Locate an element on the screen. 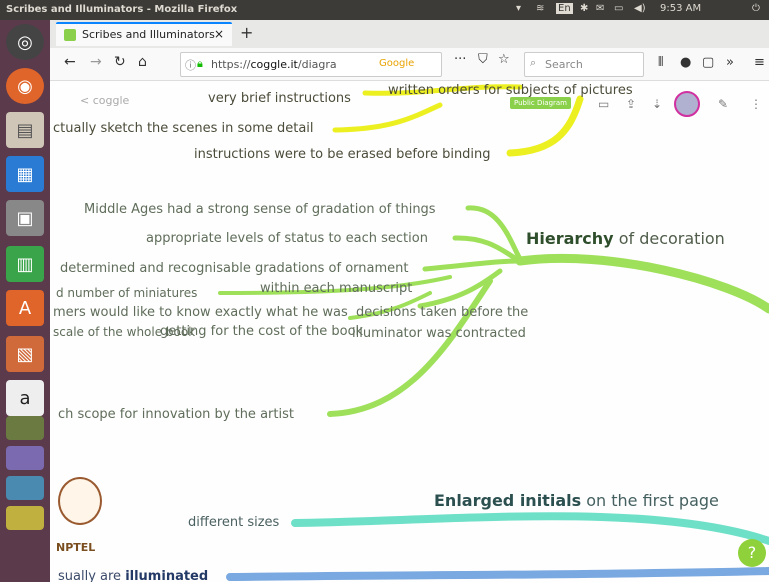 The width and height of the screenshot is (769, 582). help-button: ? is located at coordinates (752, 553).